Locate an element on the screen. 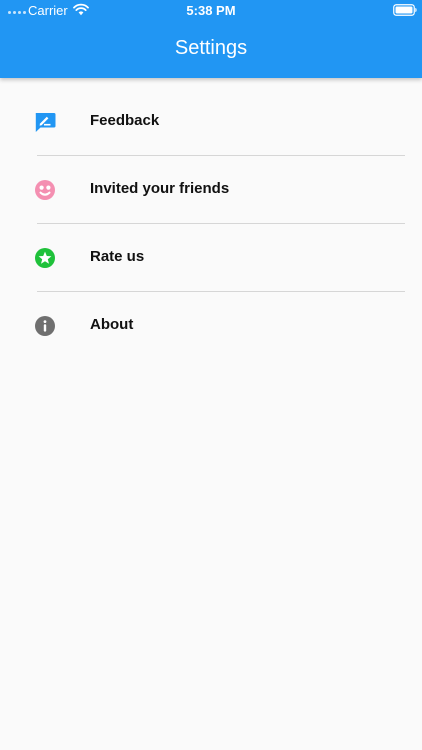 This screenshot has height=750, width=422. friends-icon is located at coordinates (45, 190).